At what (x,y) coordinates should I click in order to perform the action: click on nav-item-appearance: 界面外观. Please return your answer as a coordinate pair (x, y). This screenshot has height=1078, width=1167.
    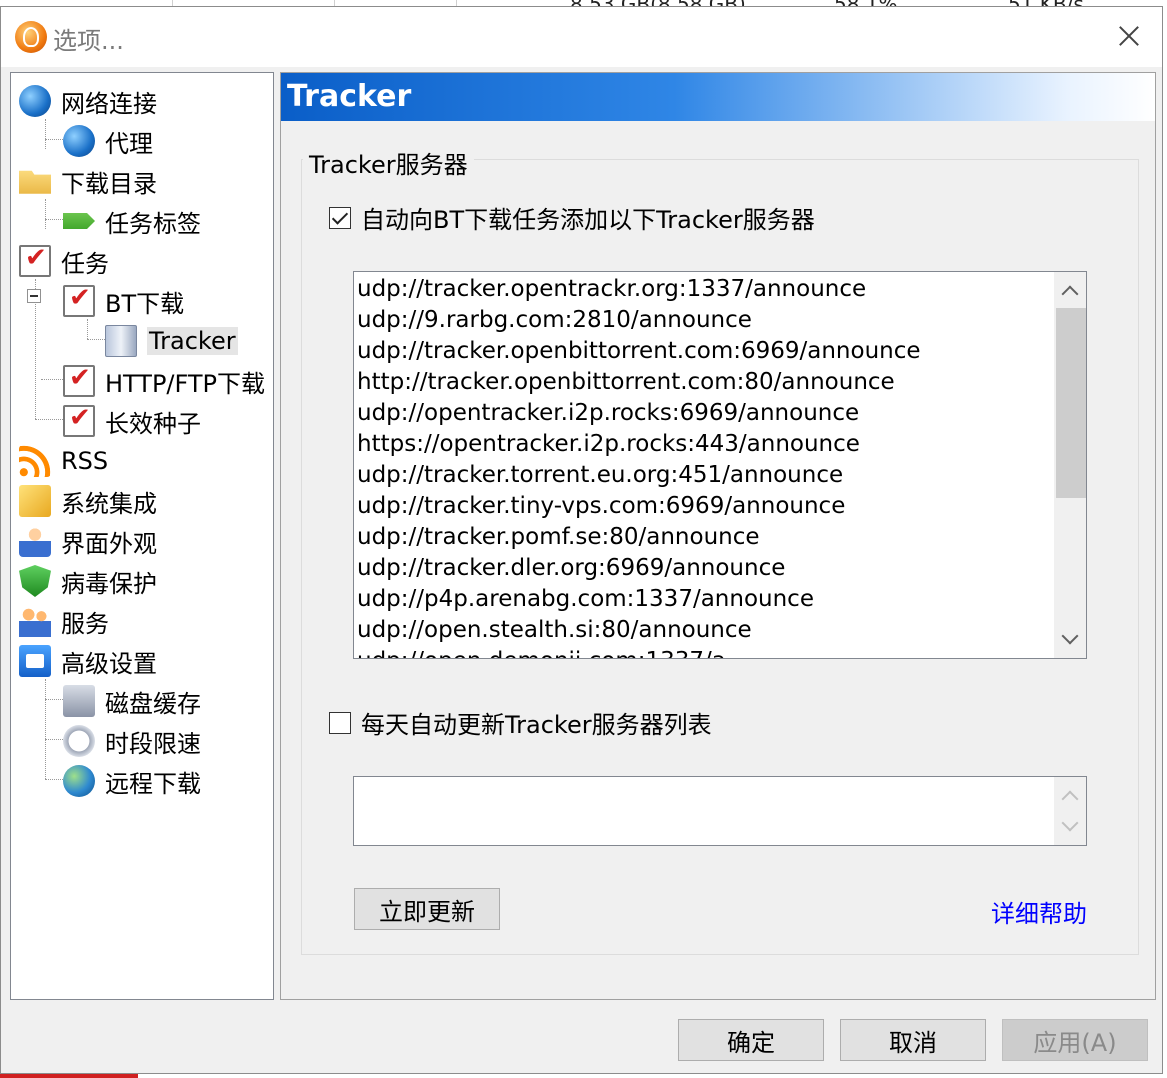
    Looking at the image, I should click on (88, 541).